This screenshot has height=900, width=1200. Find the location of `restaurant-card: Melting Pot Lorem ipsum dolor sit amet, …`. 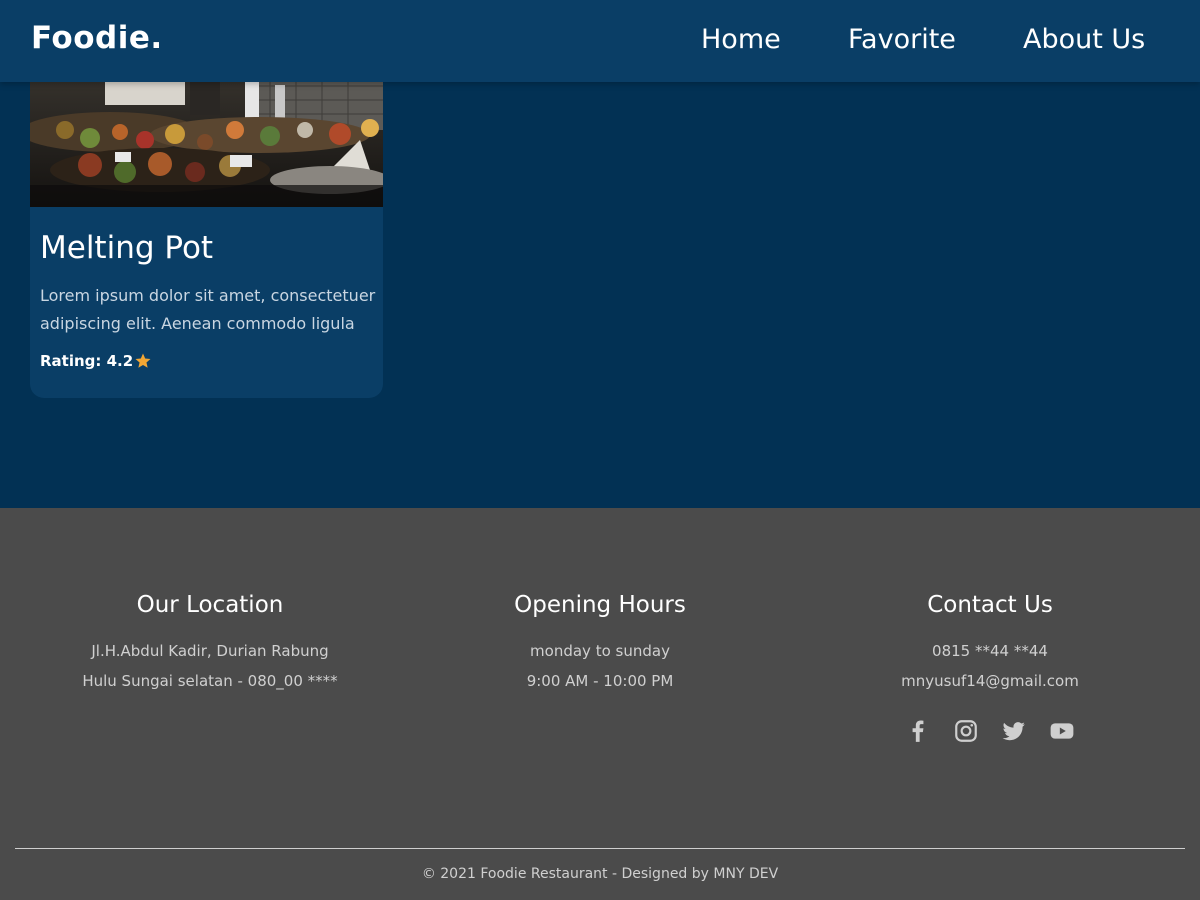

restaurant-card: Melting Pot Lorem ipsum dolor sit amet, … is located at coordinates (206, 229).